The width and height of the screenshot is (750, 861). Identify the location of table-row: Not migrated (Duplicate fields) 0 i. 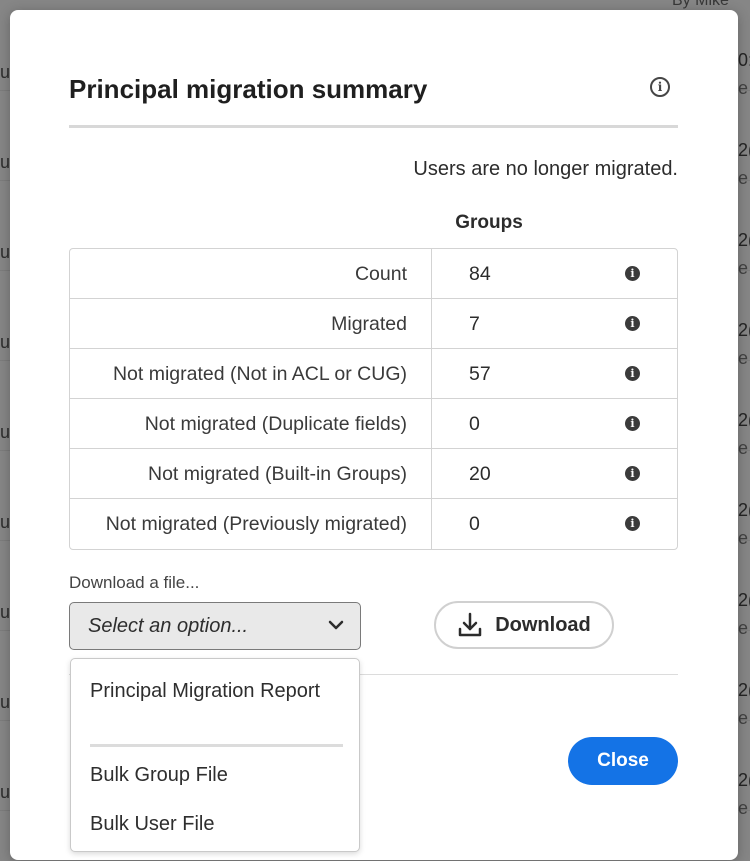
(373, 424).